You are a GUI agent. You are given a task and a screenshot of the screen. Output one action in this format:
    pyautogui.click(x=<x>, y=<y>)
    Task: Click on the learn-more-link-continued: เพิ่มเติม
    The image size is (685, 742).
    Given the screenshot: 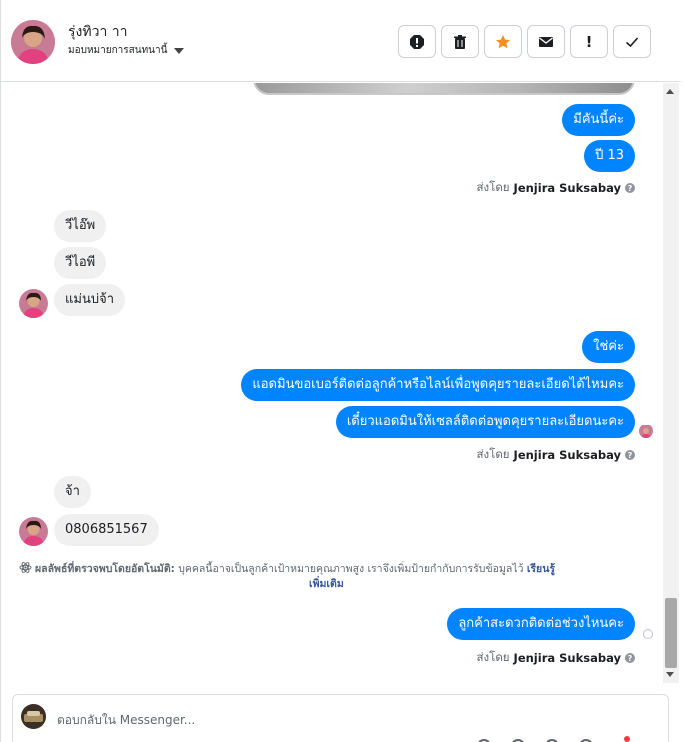 What is the action you would take?
    pyautogui.click(x=329, y=584)
    